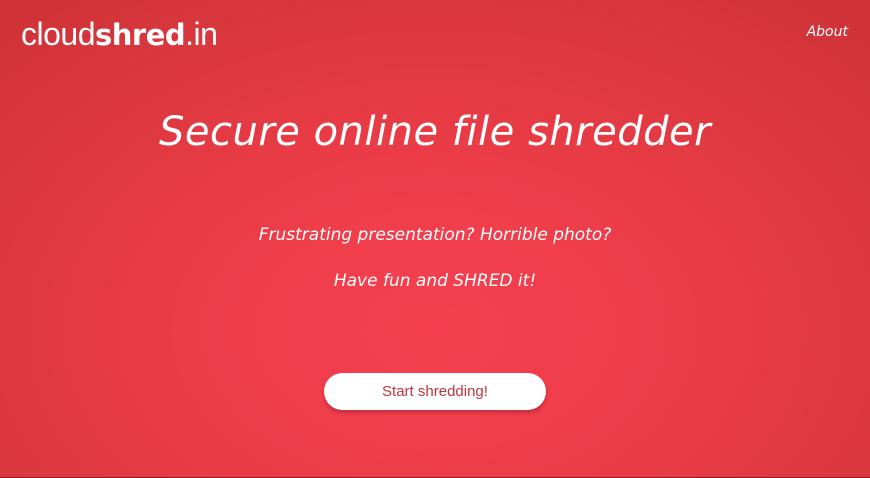 The width and height of the screenshot is (870, 478). Describe the element at coordinates (58, 34) in the screenshot. I see `logo-text-cloud: cloud` at that location.